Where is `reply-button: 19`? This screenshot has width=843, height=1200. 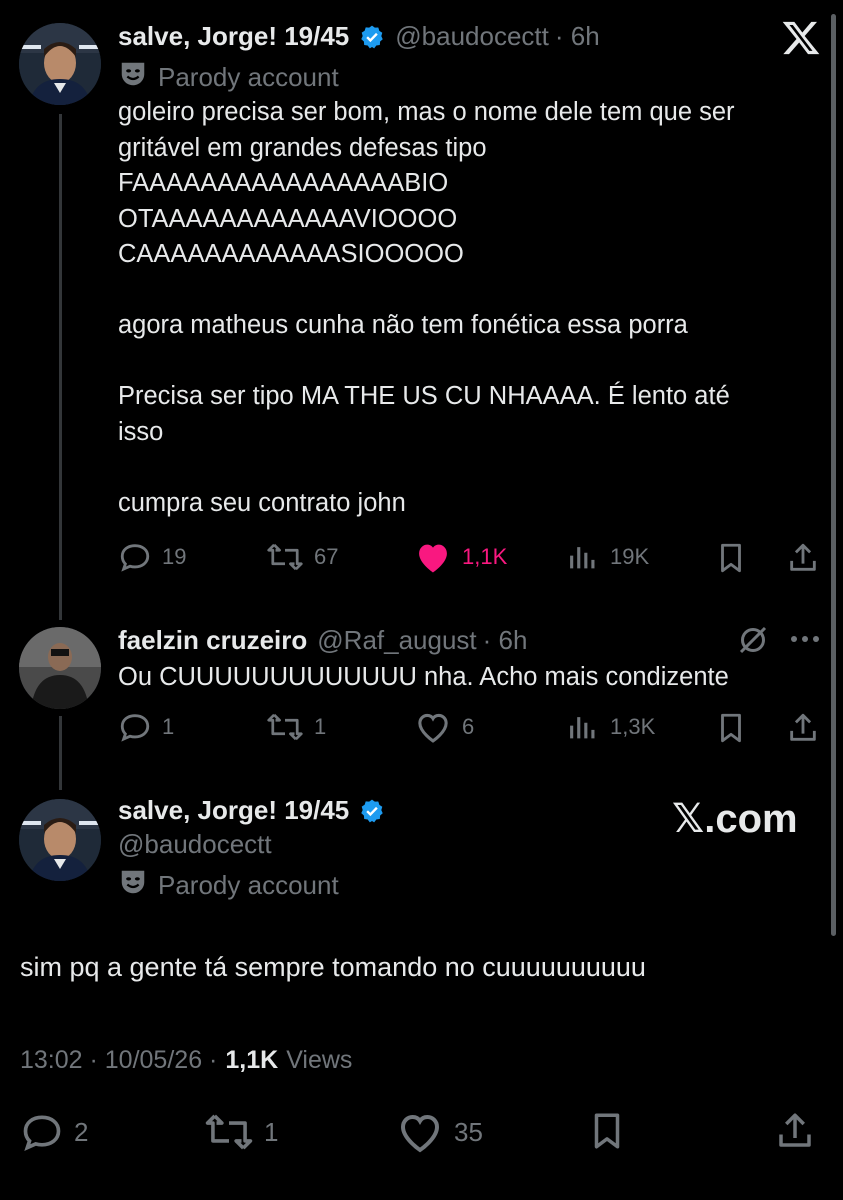 reply-button: 19 is located at coordinates (152, 557).